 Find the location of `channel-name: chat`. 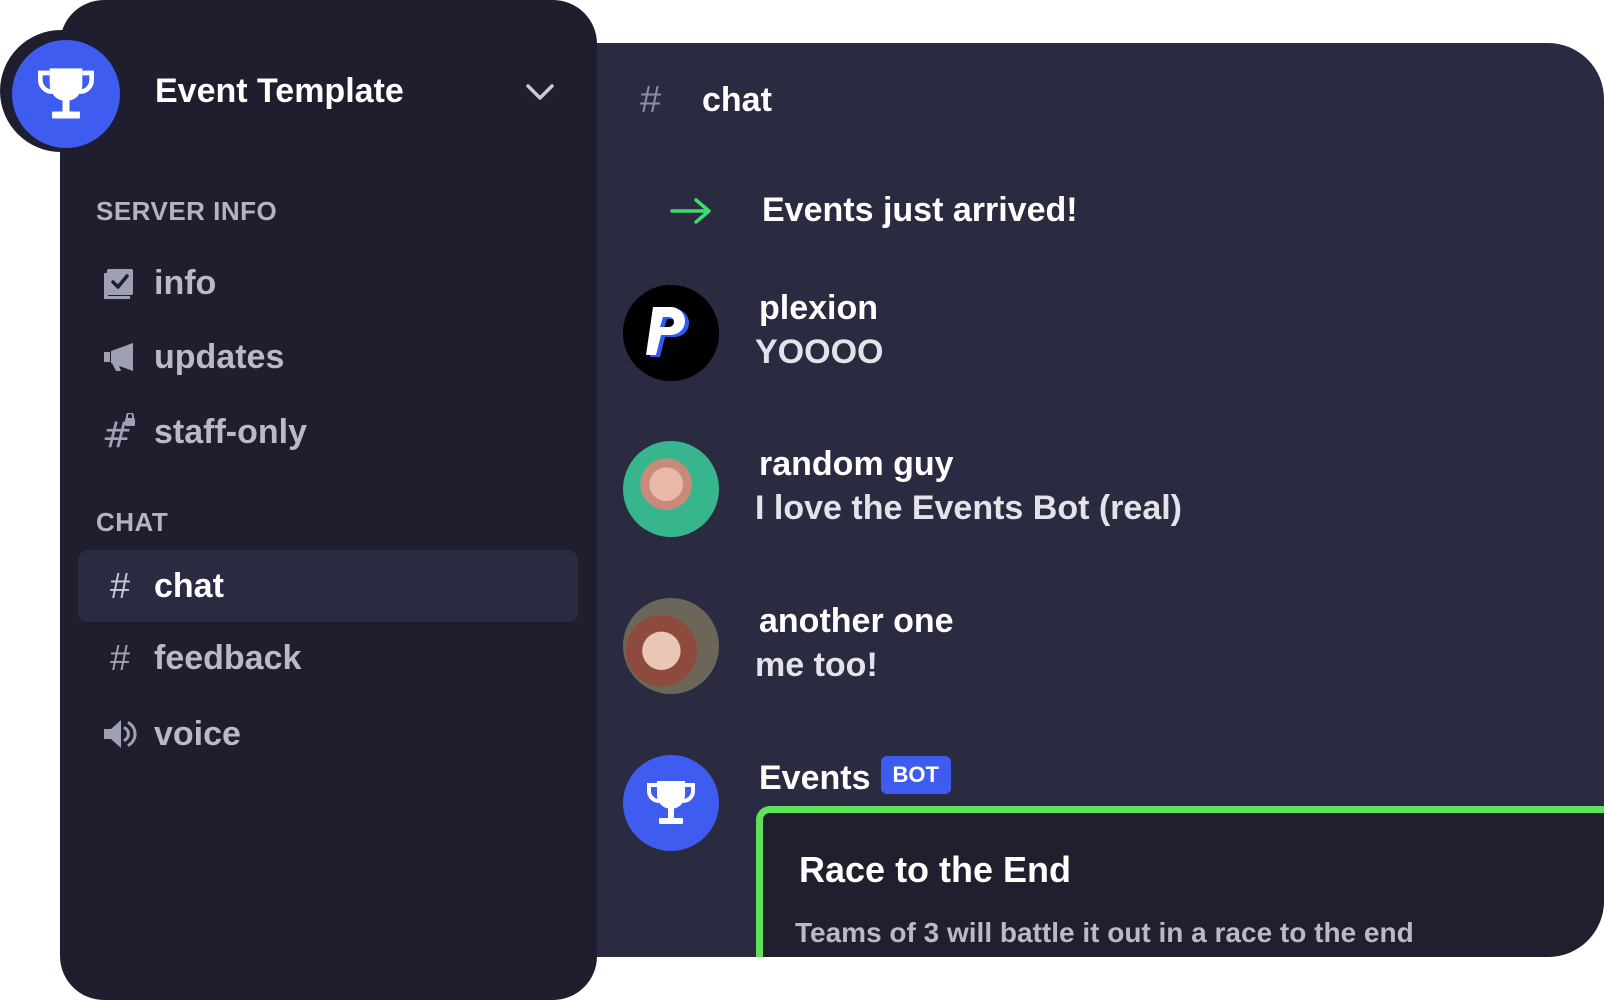

channel-name: chat is located at coordinates (189, 585).